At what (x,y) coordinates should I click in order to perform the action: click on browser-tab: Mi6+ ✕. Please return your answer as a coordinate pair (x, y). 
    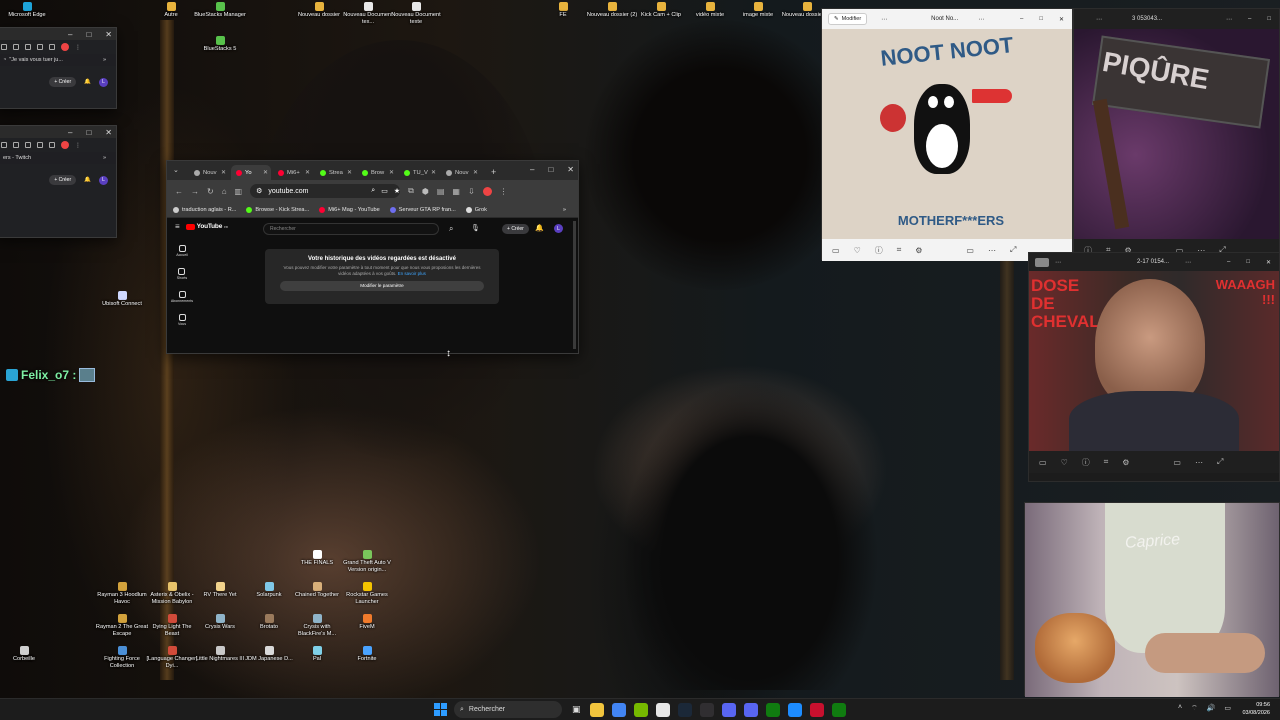
    Looking at the image, I should click on (293, 172).